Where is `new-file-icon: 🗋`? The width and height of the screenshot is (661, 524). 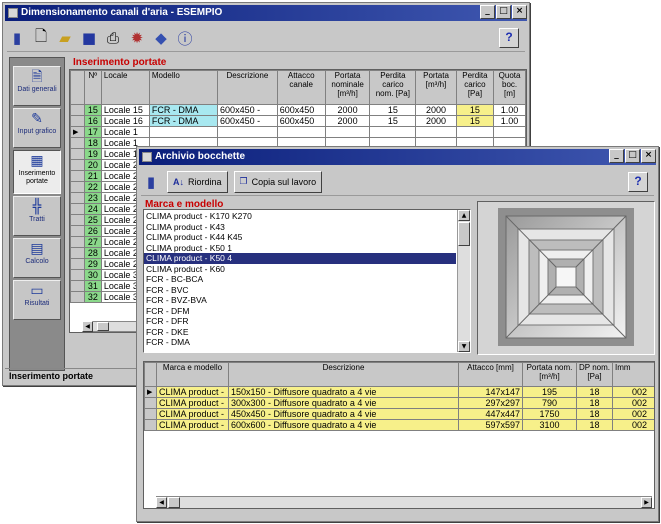
new-file-icon: 🗋 is located at coordinates (41, 37).